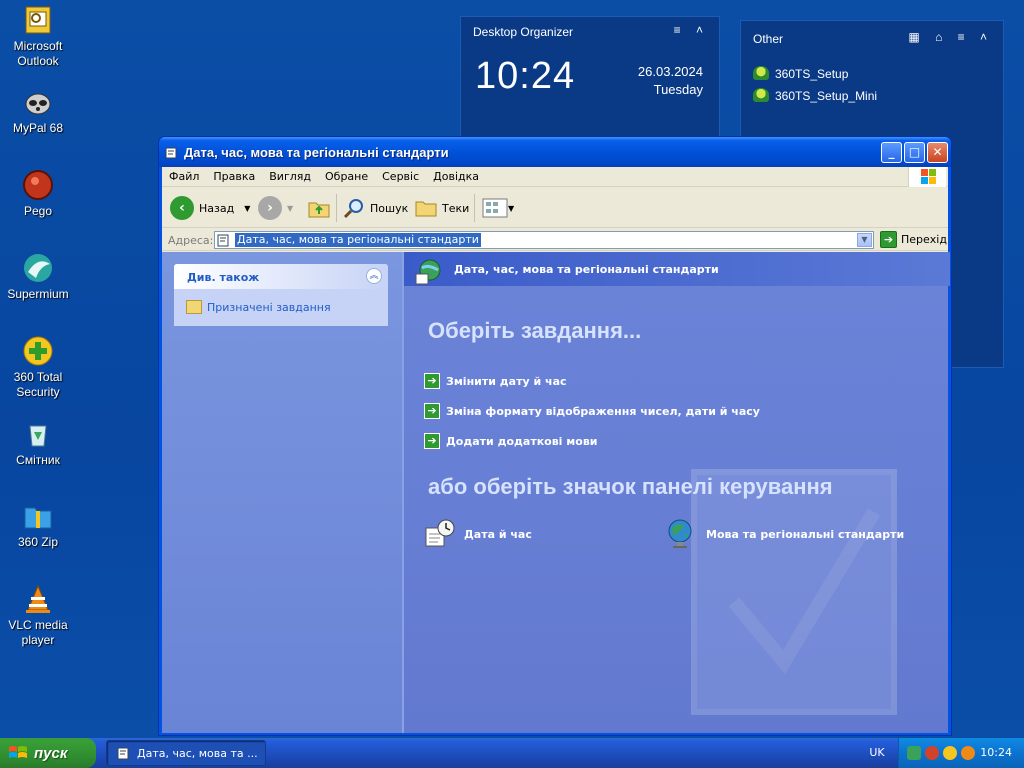 Image resolution: width=1024 pixels, height=768 pixels. Describe the element at coordinates (234, 175) in the screenshot. I see `menu-edit: Правка` at that location.